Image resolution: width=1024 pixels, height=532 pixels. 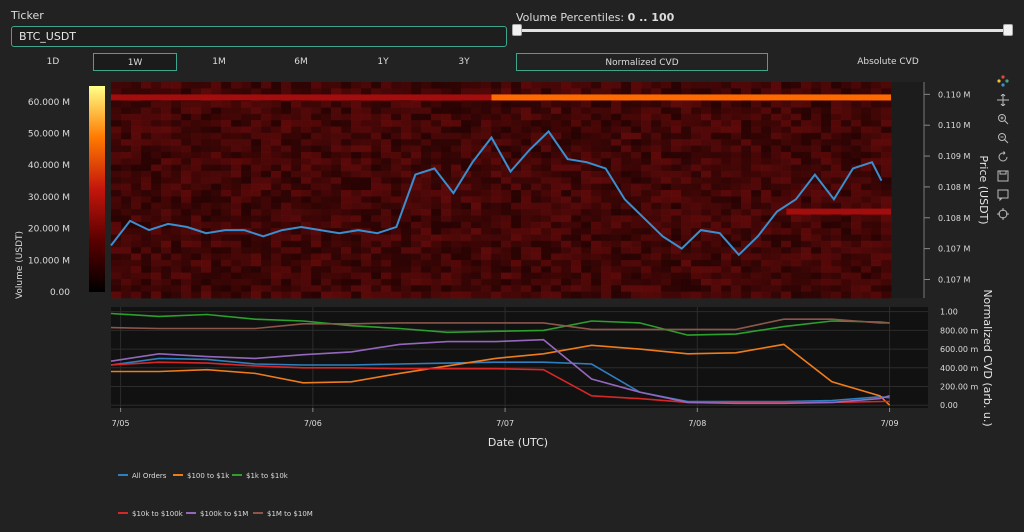 What do you see at coordinates (259, 36) in the screenshot?
I see `ticker-input: BTC_USDT` at bounding box center [259, 36].